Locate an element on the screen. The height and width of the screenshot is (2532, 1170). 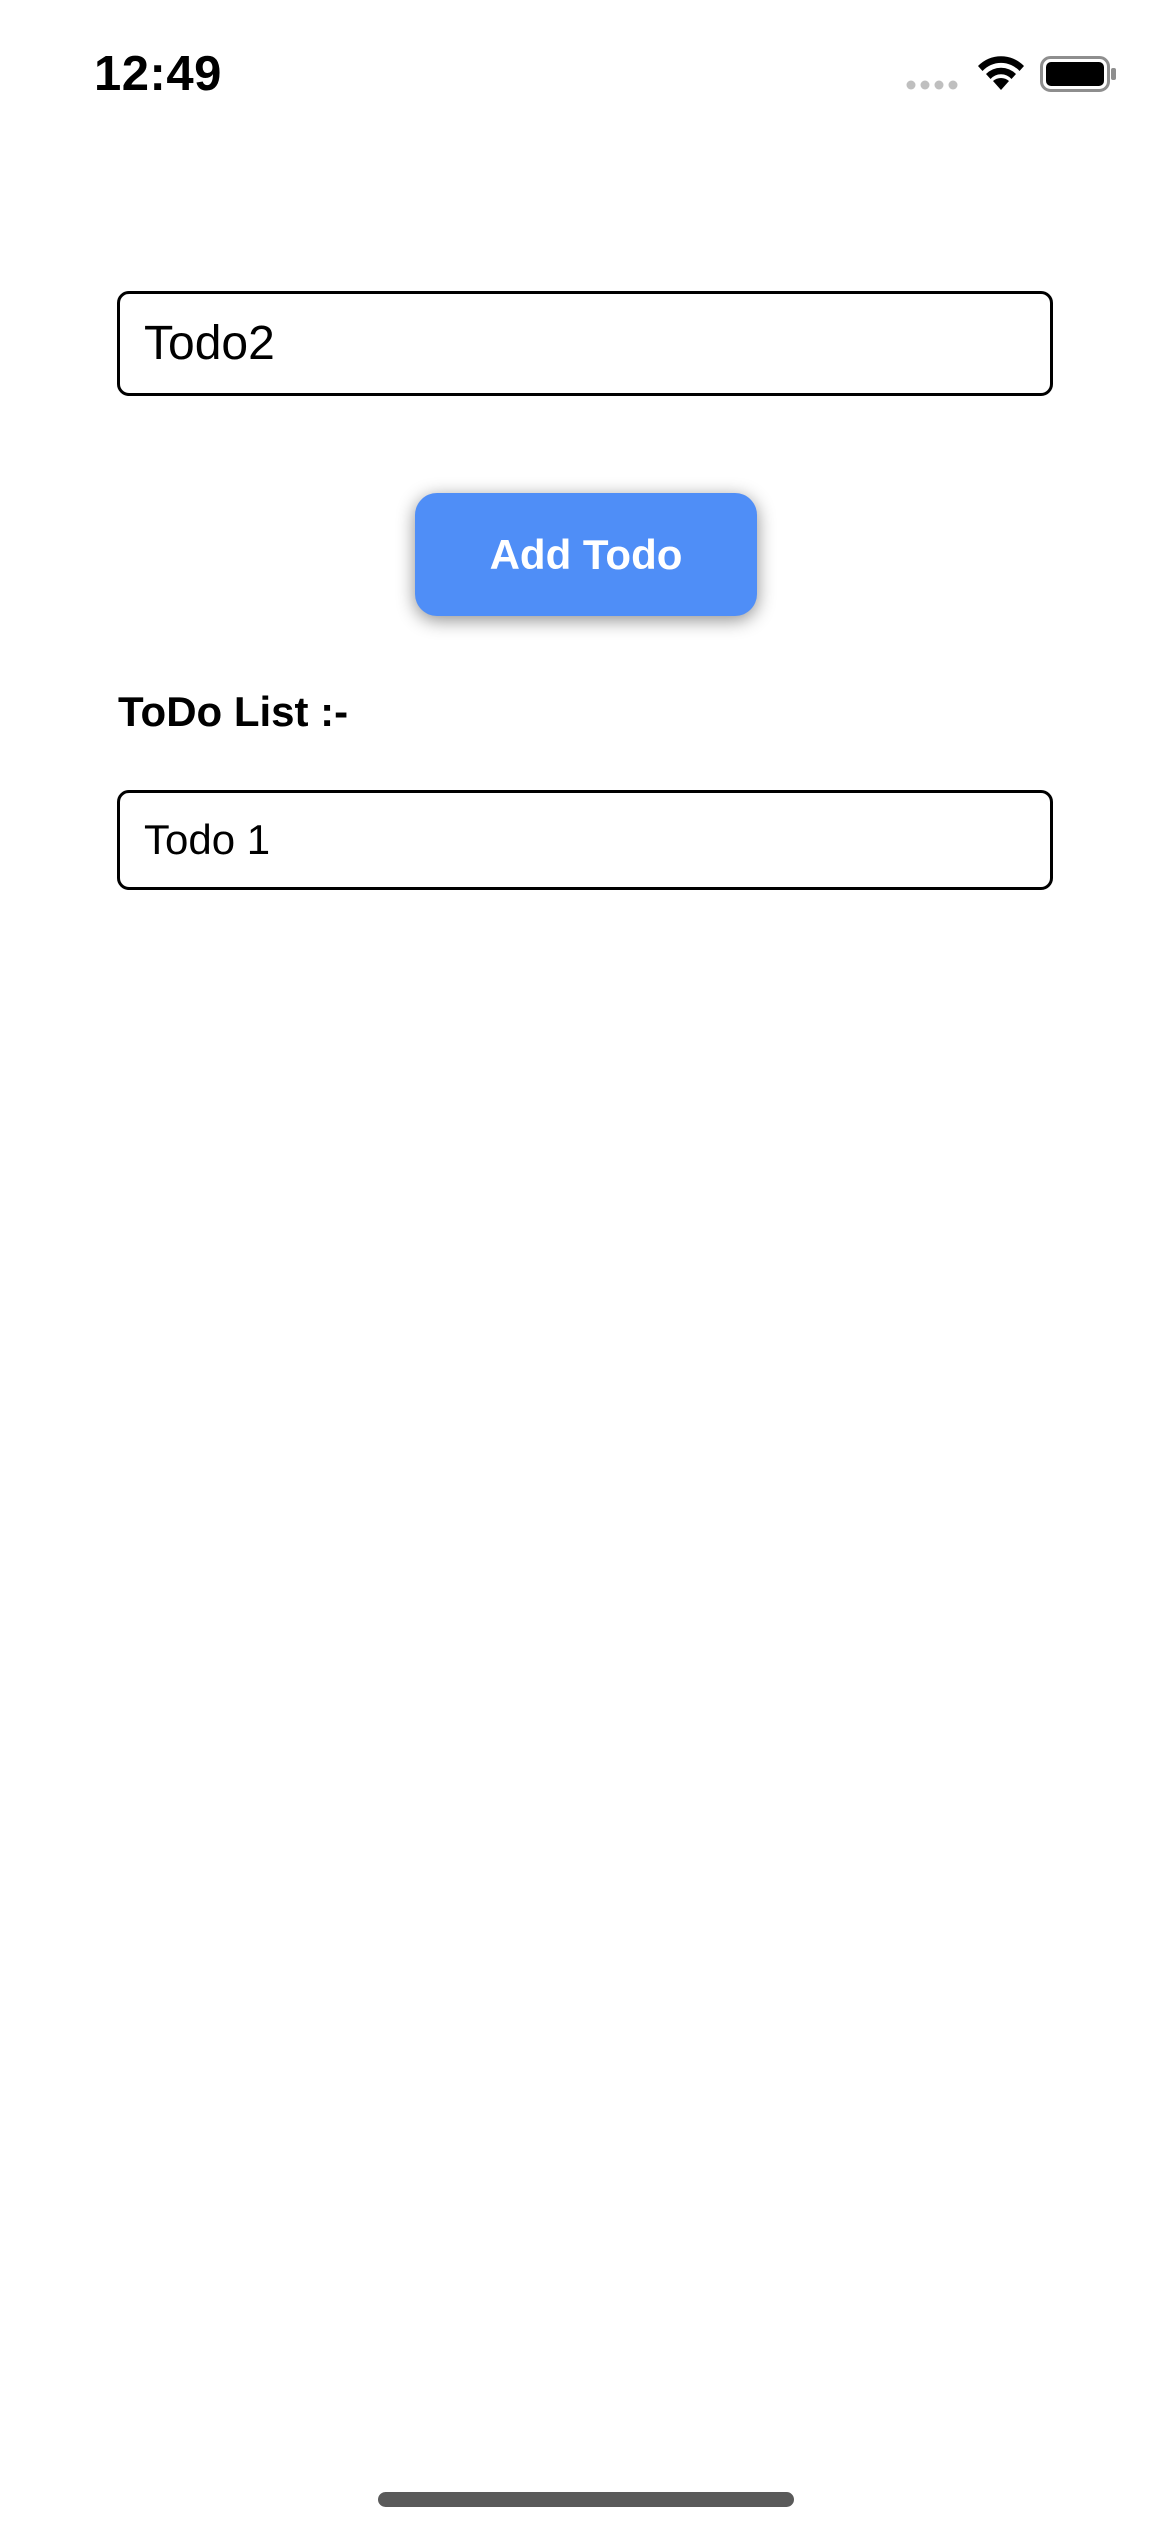
todo-input-container is located at coordinates (585, 343).